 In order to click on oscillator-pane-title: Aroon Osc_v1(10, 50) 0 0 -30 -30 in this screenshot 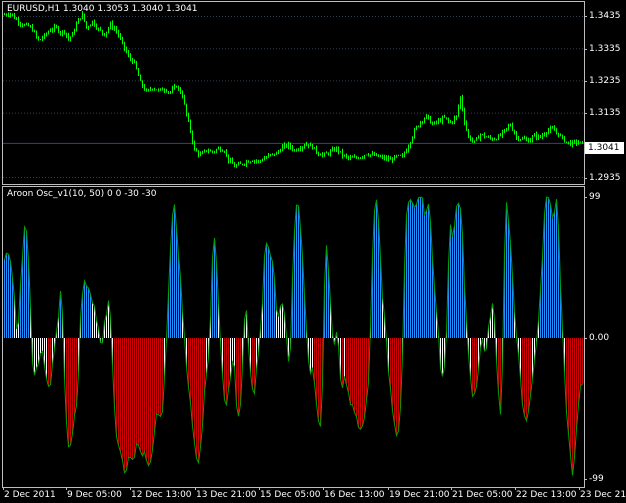, I will do `click(82, 194)`.